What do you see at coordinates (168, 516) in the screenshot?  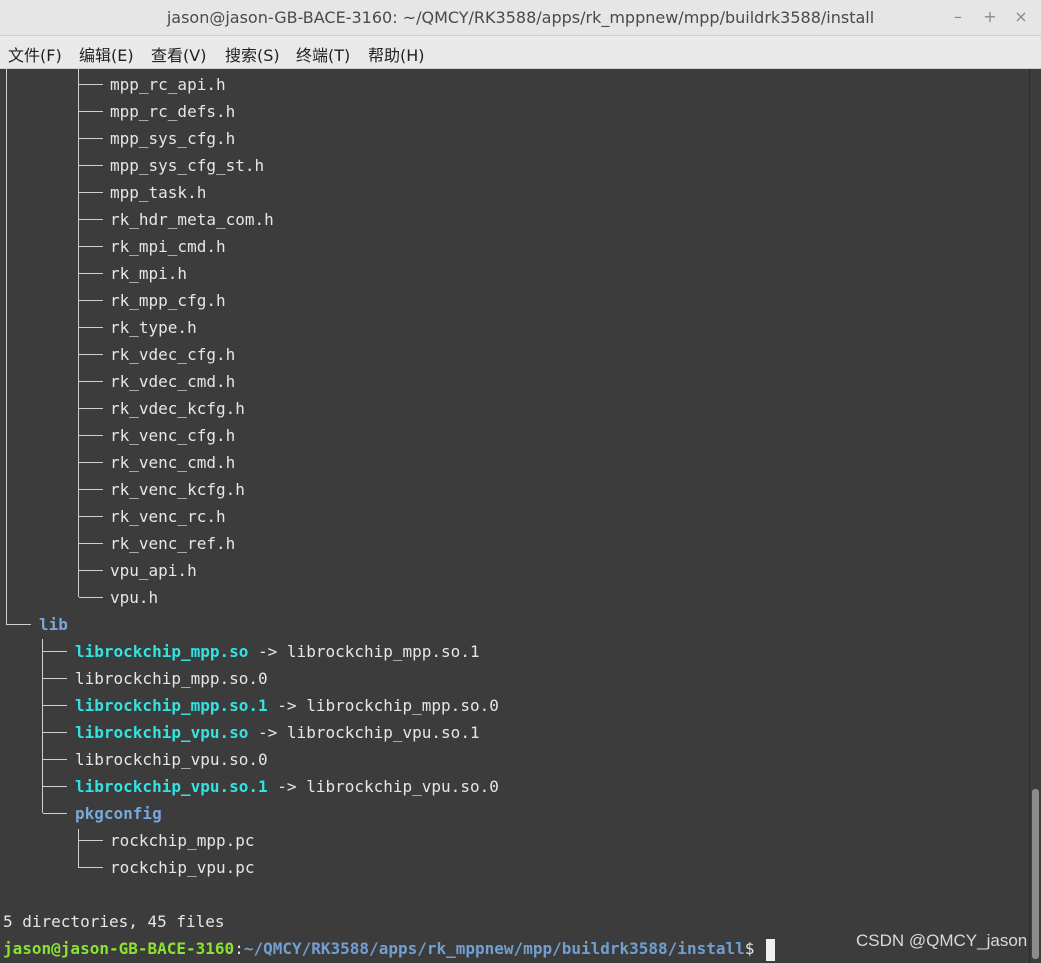 I see `tree-file: rk_venc_rc.h` at bounding box center [168, 516].